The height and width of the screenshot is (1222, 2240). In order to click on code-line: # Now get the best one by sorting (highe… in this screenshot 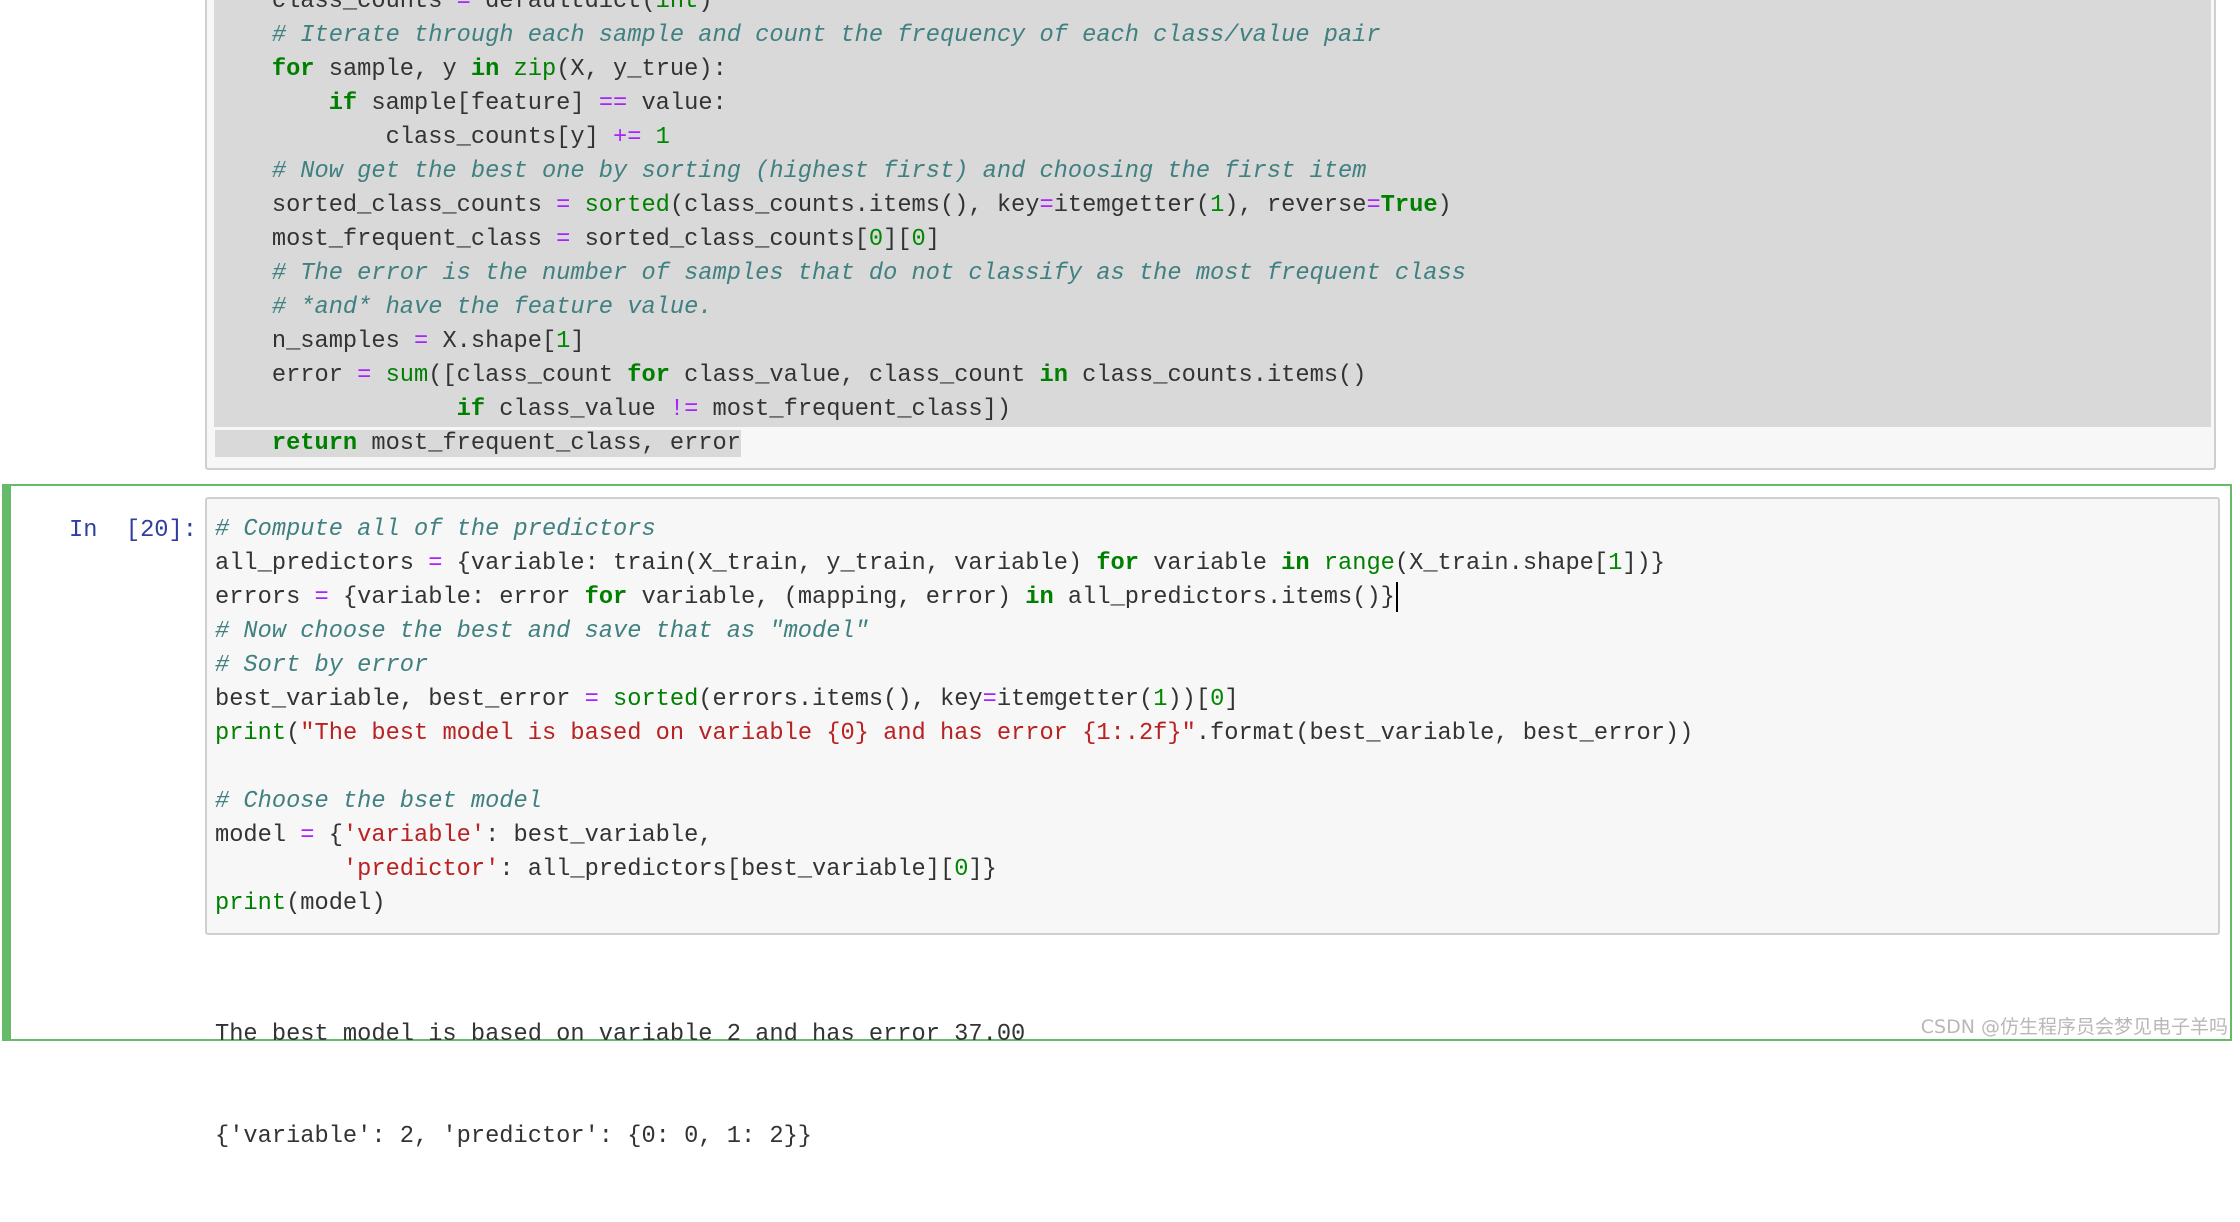, I will do `click(1212, 172)`.